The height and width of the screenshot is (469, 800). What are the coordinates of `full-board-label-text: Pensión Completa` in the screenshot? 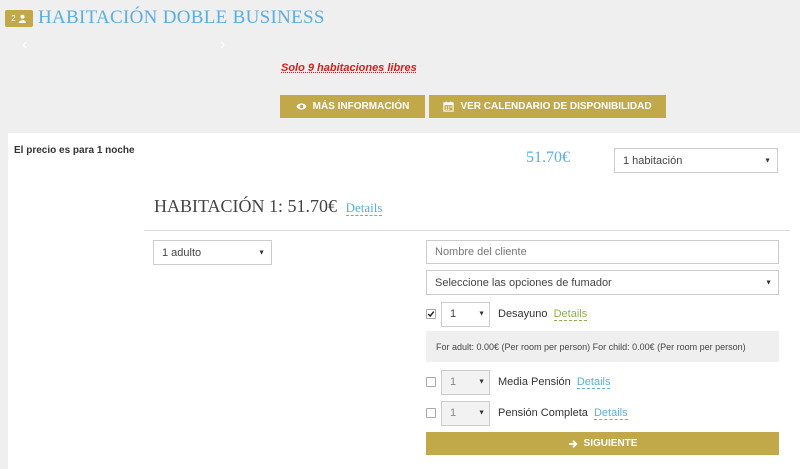 It's located at (543, 413).